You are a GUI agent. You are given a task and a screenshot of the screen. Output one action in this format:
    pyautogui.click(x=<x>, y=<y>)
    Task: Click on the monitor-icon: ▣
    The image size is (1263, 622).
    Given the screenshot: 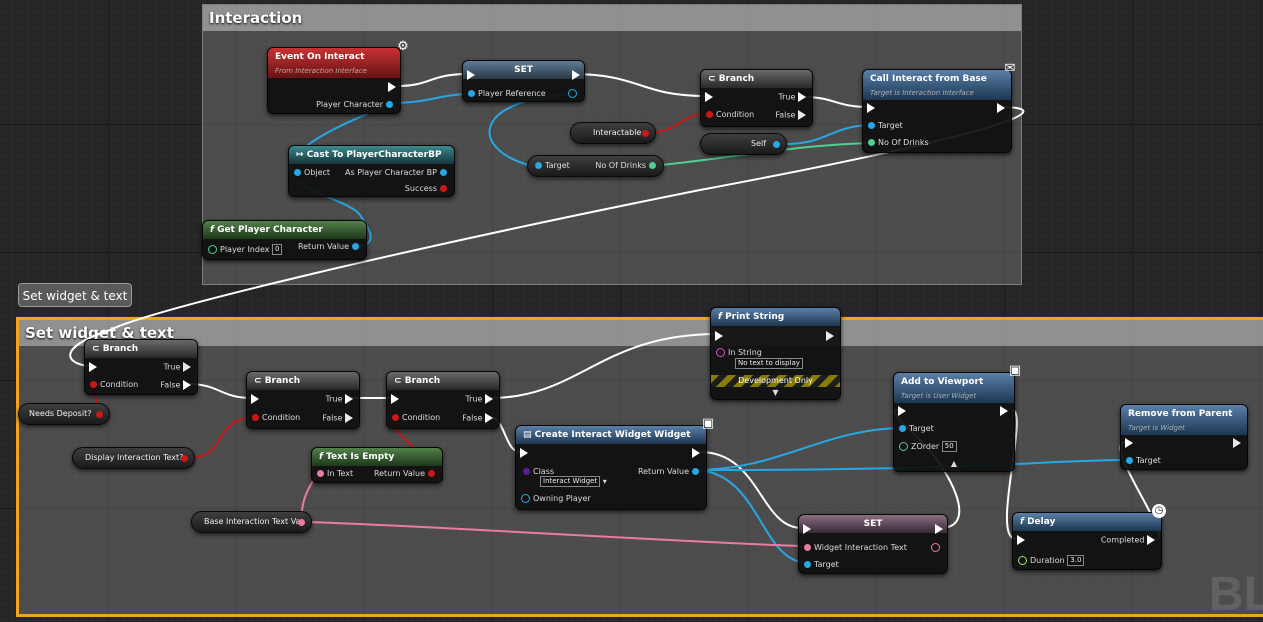 What is the action you would take?
    pyautogui.click(x=1015, y=370)
    